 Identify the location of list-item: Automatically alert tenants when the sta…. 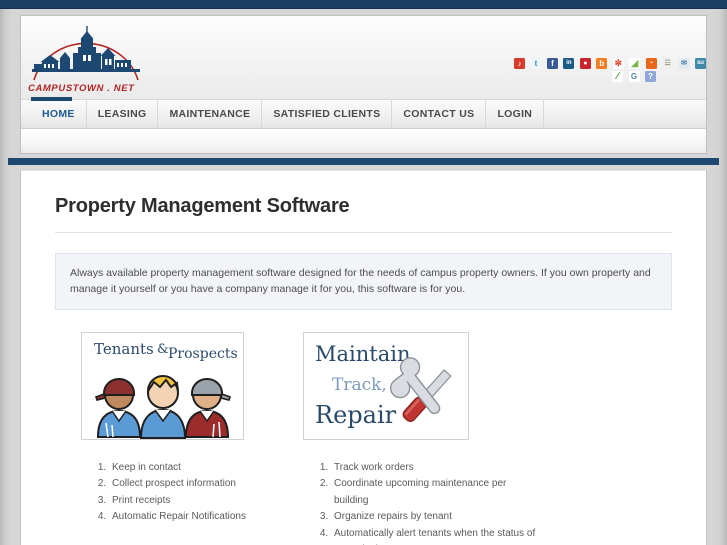
(435, 535).